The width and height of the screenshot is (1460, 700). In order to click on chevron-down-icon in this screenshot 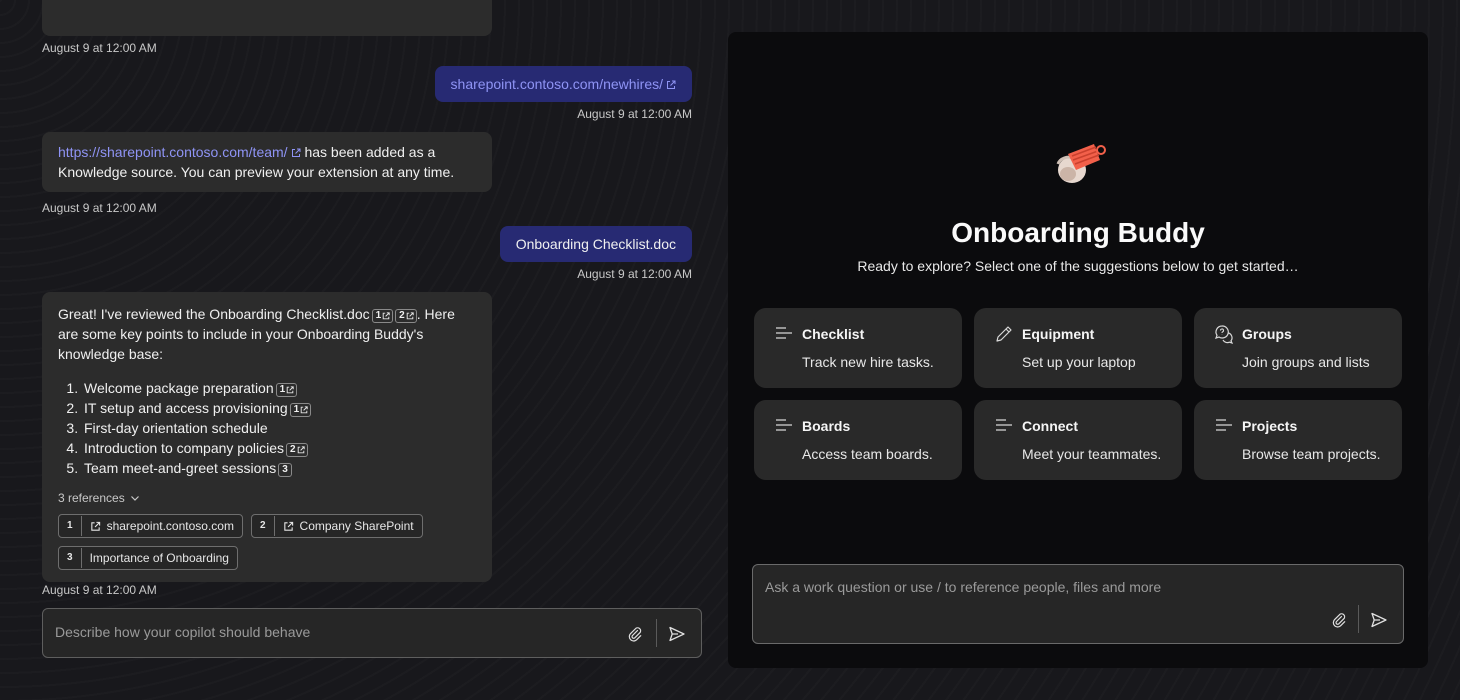, I will do `click(134, 498)`.